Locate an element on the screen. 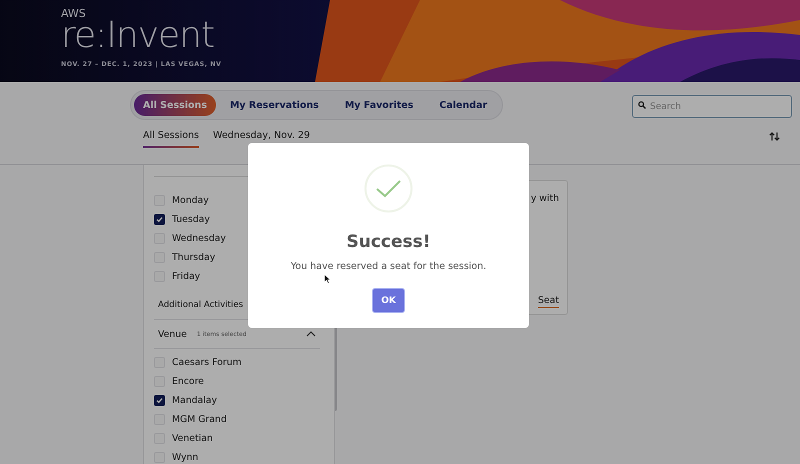 This screenshot has width=800, height=464. filter-option: Thursday is located at coordinates (194, 257).